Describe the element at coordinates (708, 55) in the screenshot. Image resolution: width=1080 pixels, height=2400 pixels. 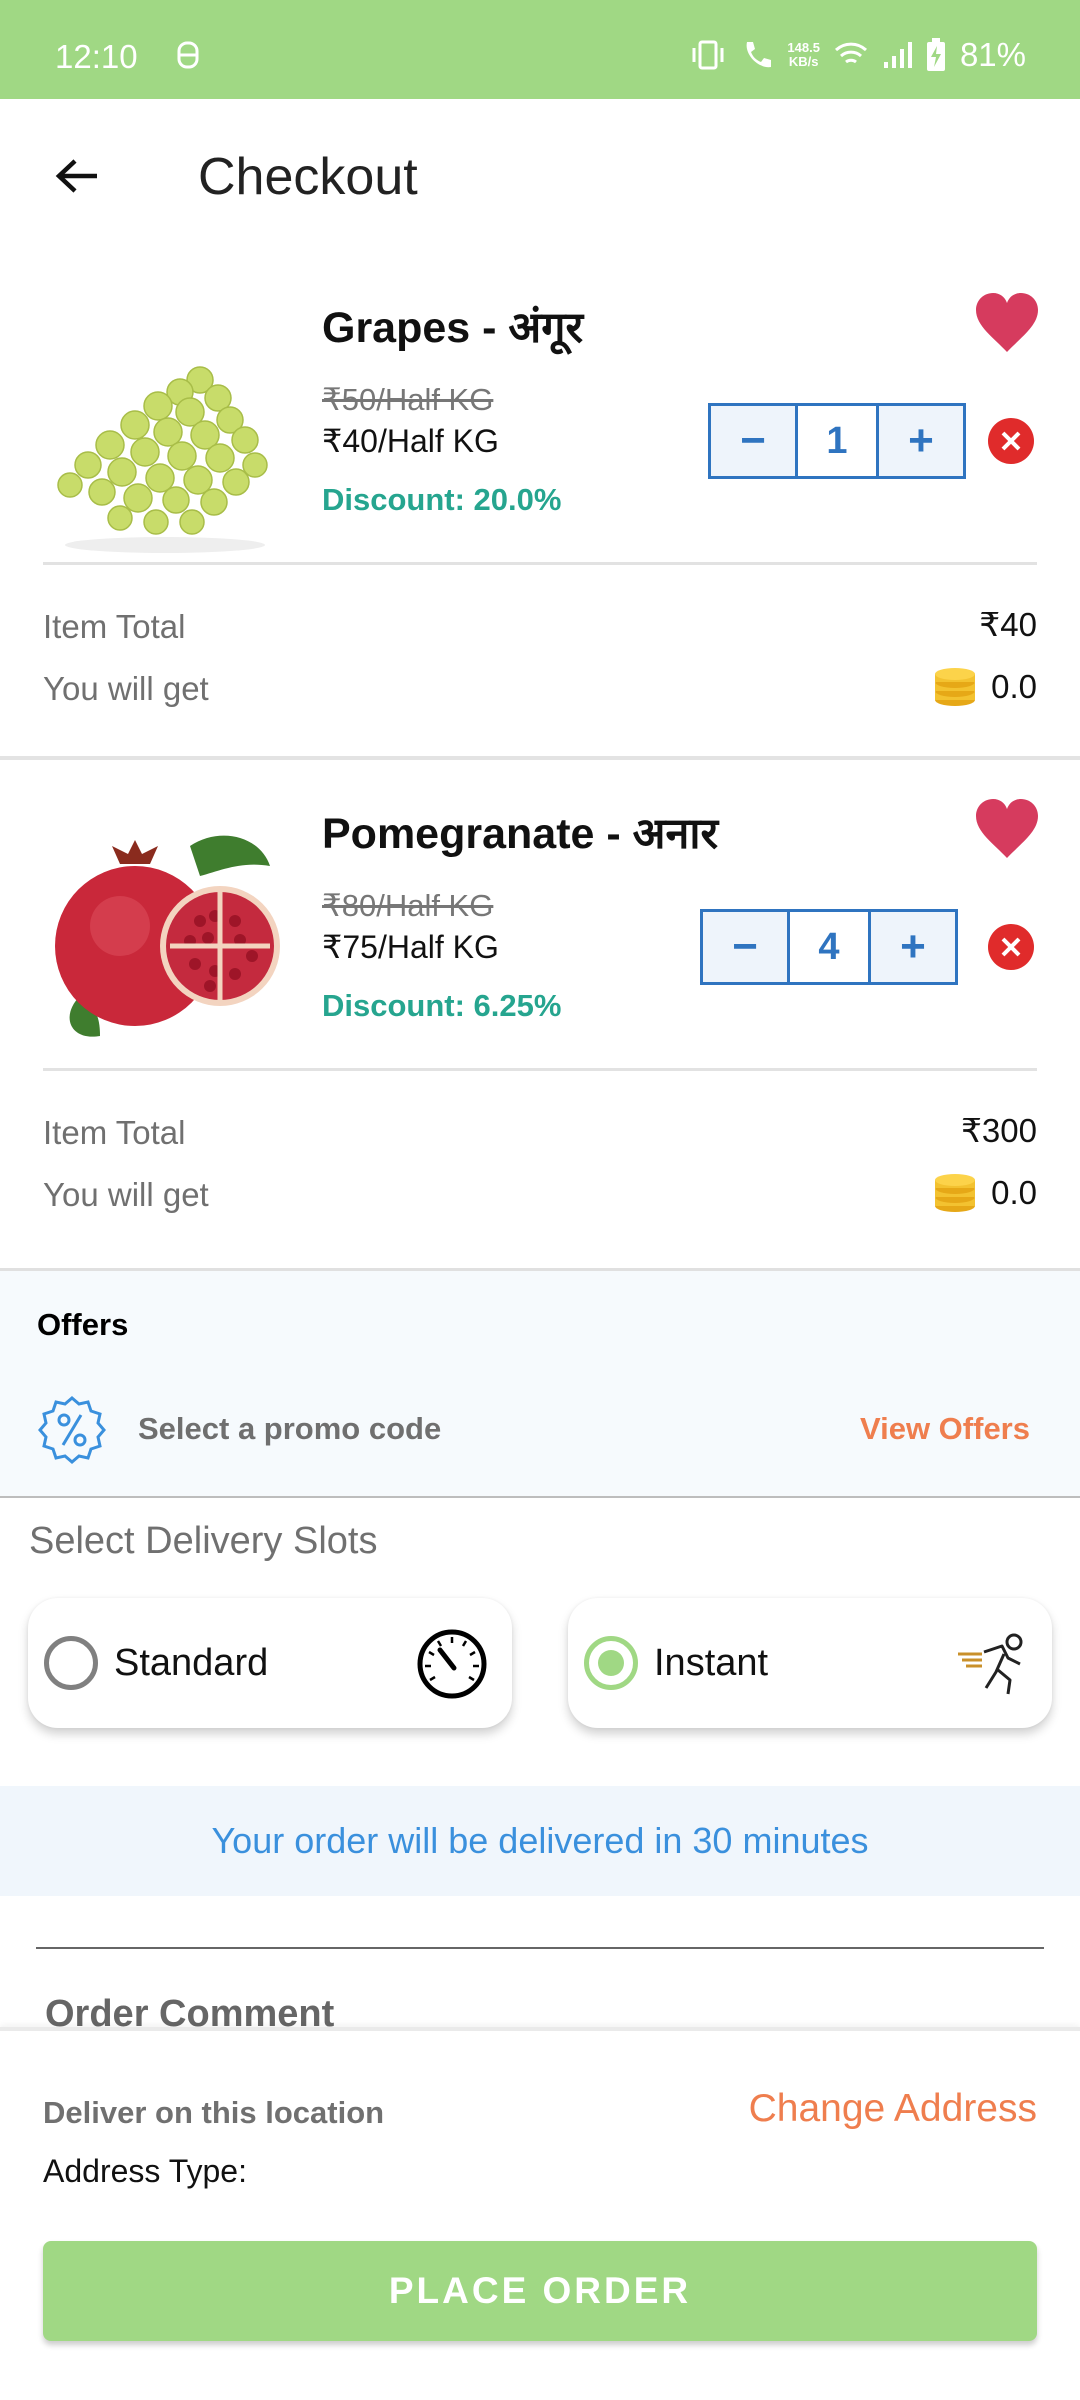
I see `vibrate-icon` at that location.